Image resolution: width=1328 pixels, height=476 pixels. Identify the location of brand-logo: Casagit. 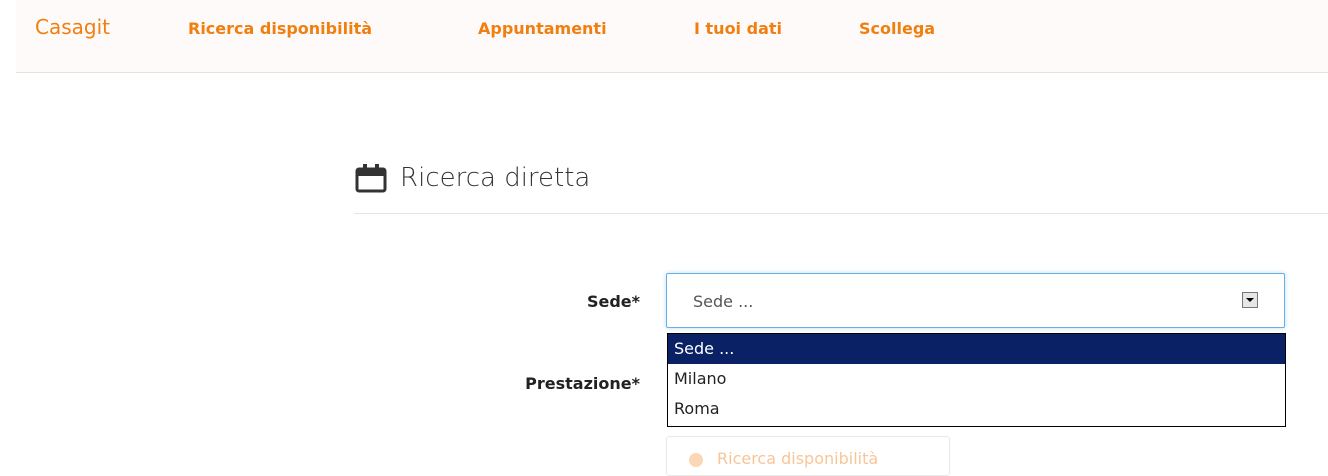
(72, 27).